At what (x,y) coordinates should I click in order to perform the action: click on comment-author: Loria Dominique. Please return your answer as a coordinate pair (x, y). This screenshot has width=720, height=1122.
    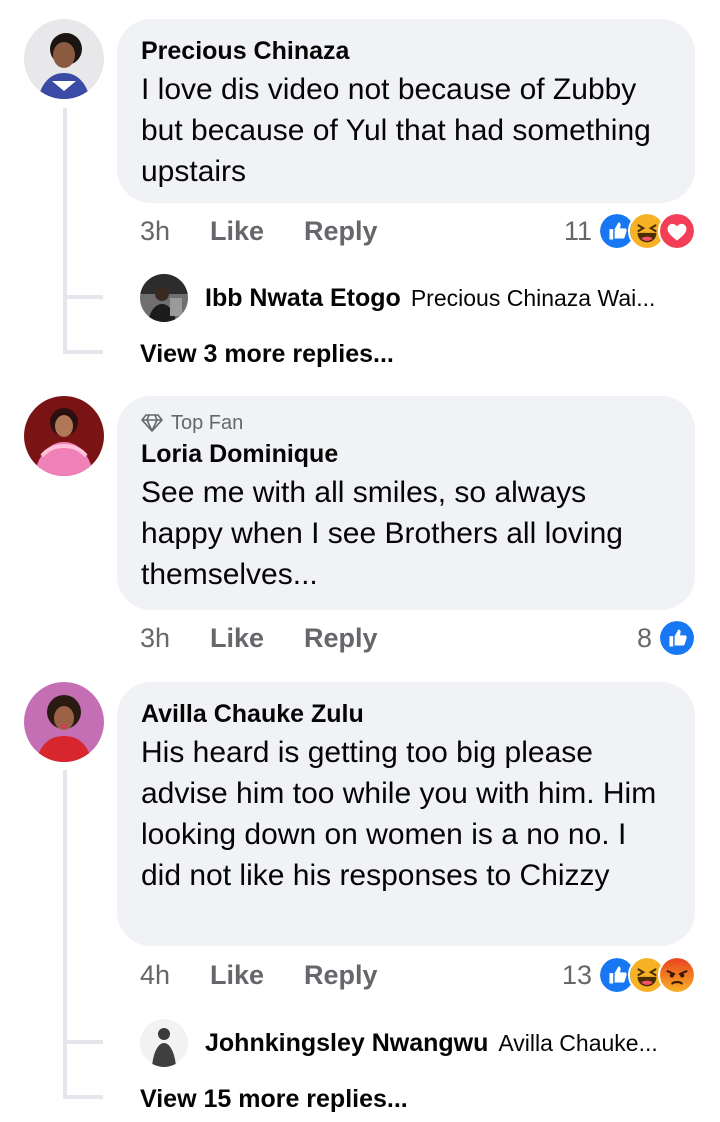
    Looking at the image, I should click on (406, 454).